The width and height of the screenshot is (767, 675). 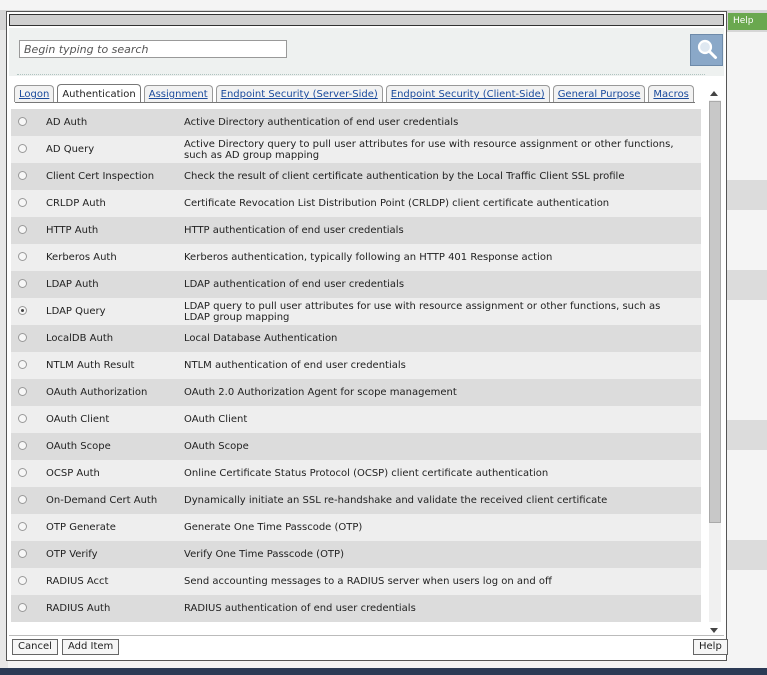 I want to click on tab-authentication: Authentication, so click(x=99, y=93).